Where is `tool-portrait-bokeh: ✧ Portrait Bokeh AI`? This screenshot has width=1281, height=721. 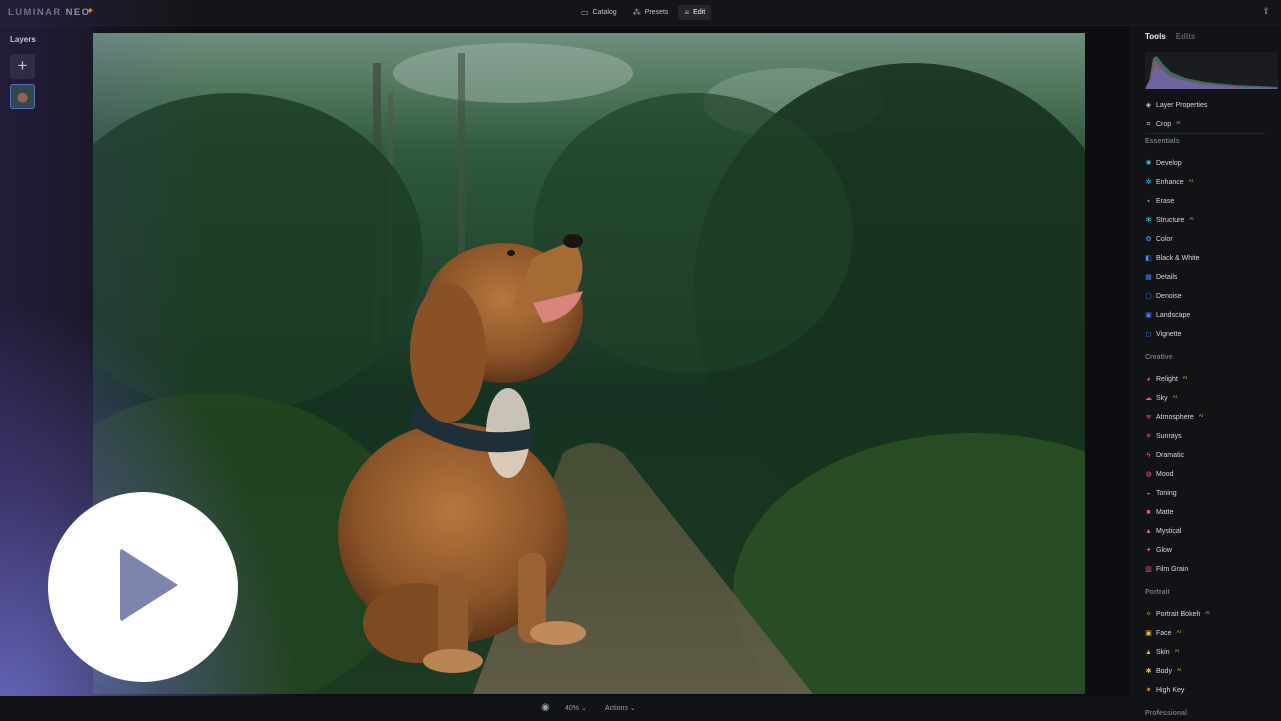 tool-portrait-bokeh: ✧ Portrait Bokeh AI is located at coordinates (1177, 614).